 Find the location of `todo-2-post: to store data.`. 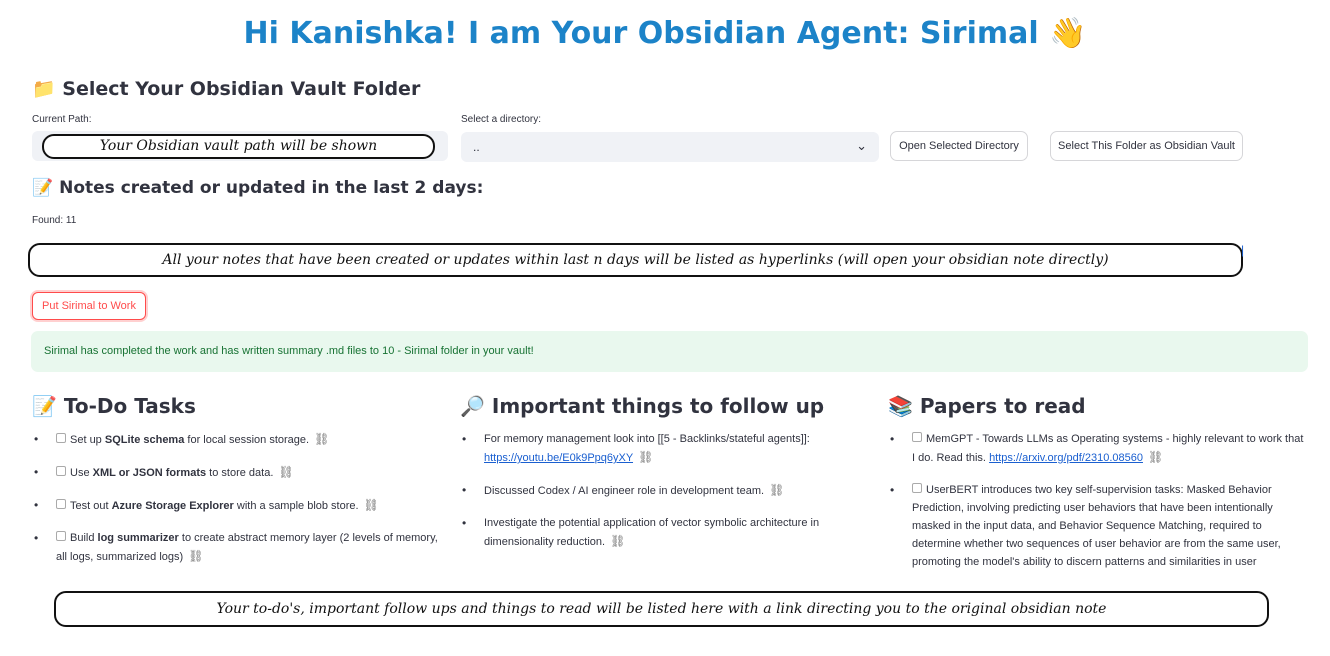

todo-2-post: to store data. is located at coordinates (240, 473).